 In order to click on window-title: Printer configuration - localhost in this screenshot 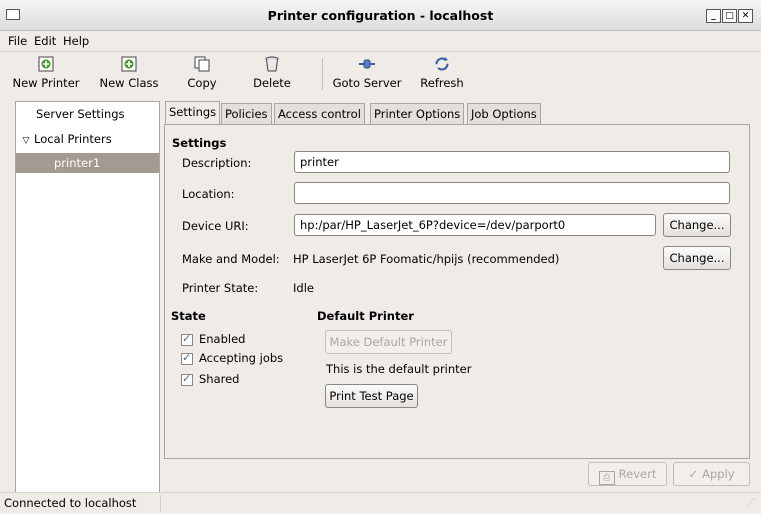, I will do `click(380, 15)`.